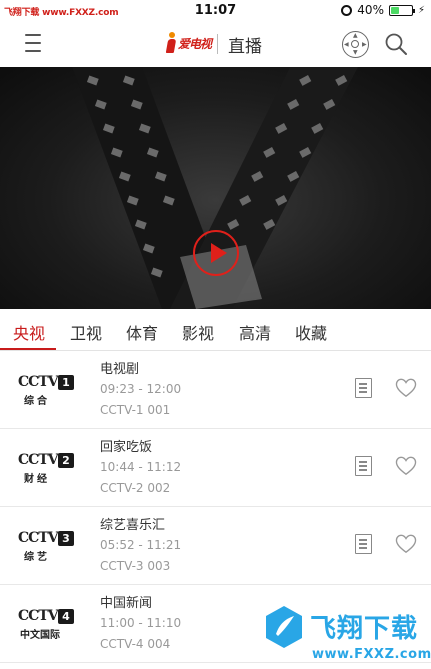 This screenshot has height=669, width=431. I want to click on search-icon, so click(396, 44).